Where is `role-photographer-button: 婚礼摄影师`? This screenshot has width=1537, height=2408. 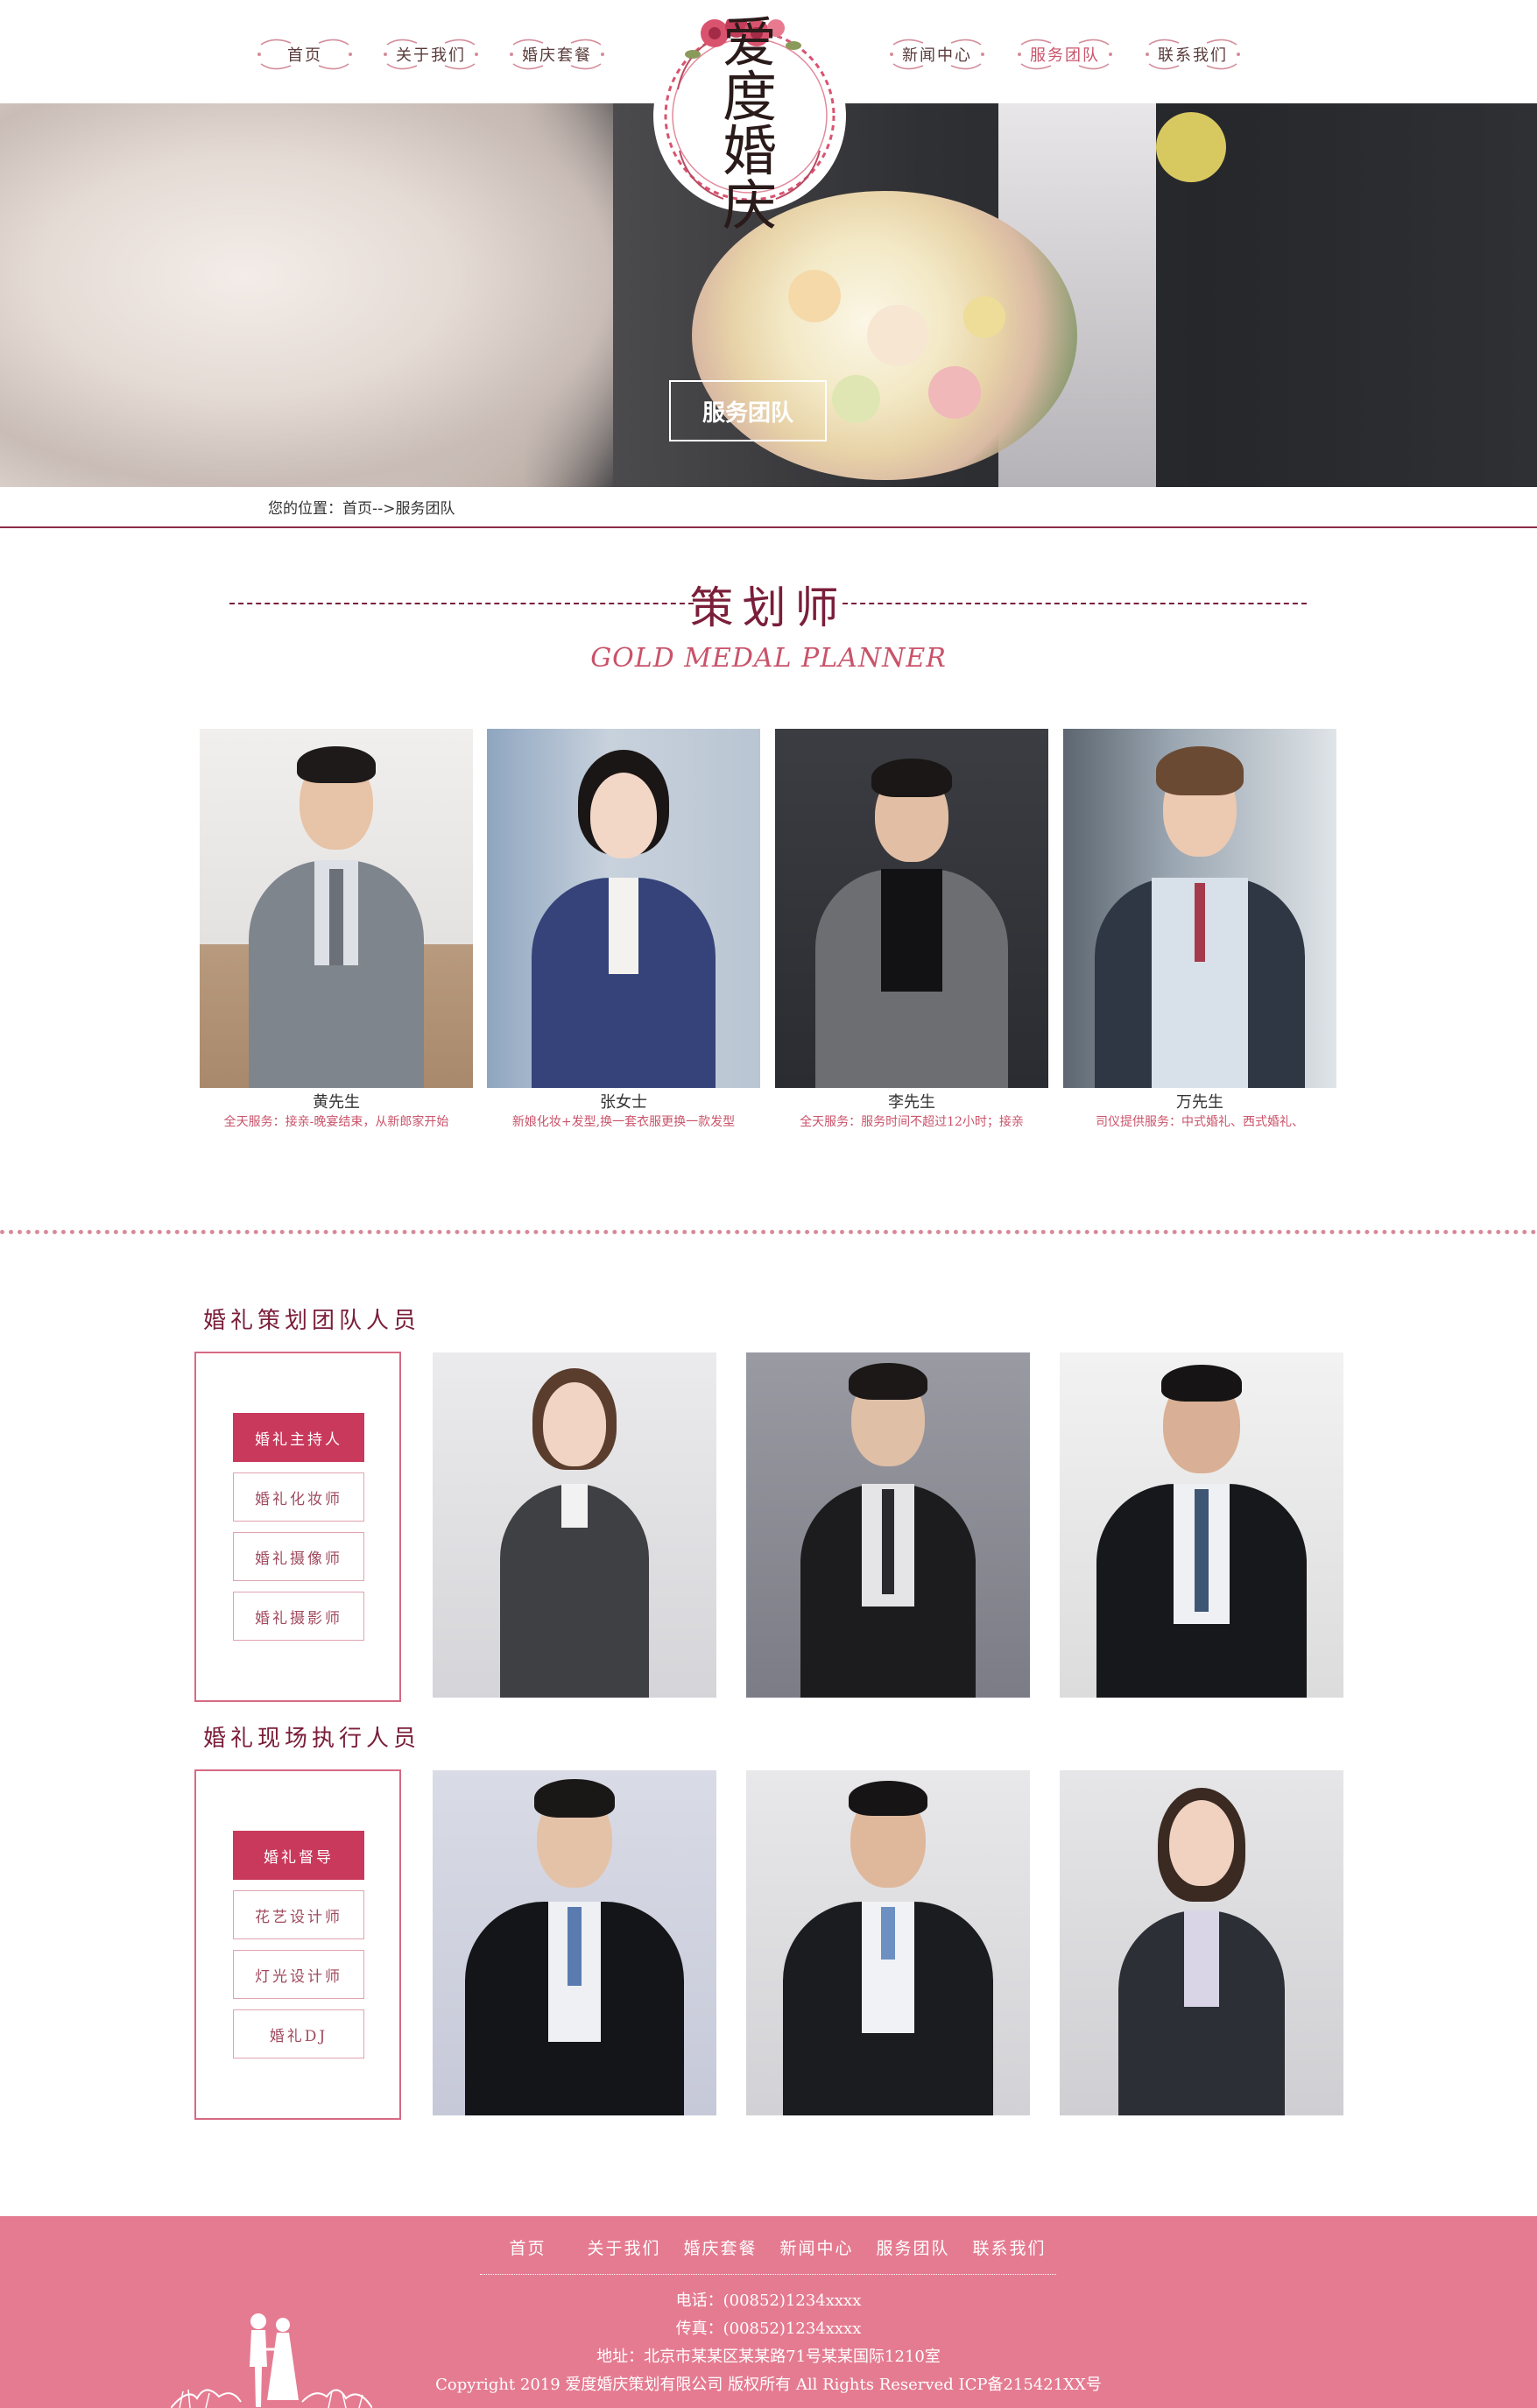
role-photographer-button: 婚礼摄影师 is located at coordinates (298, 1616).